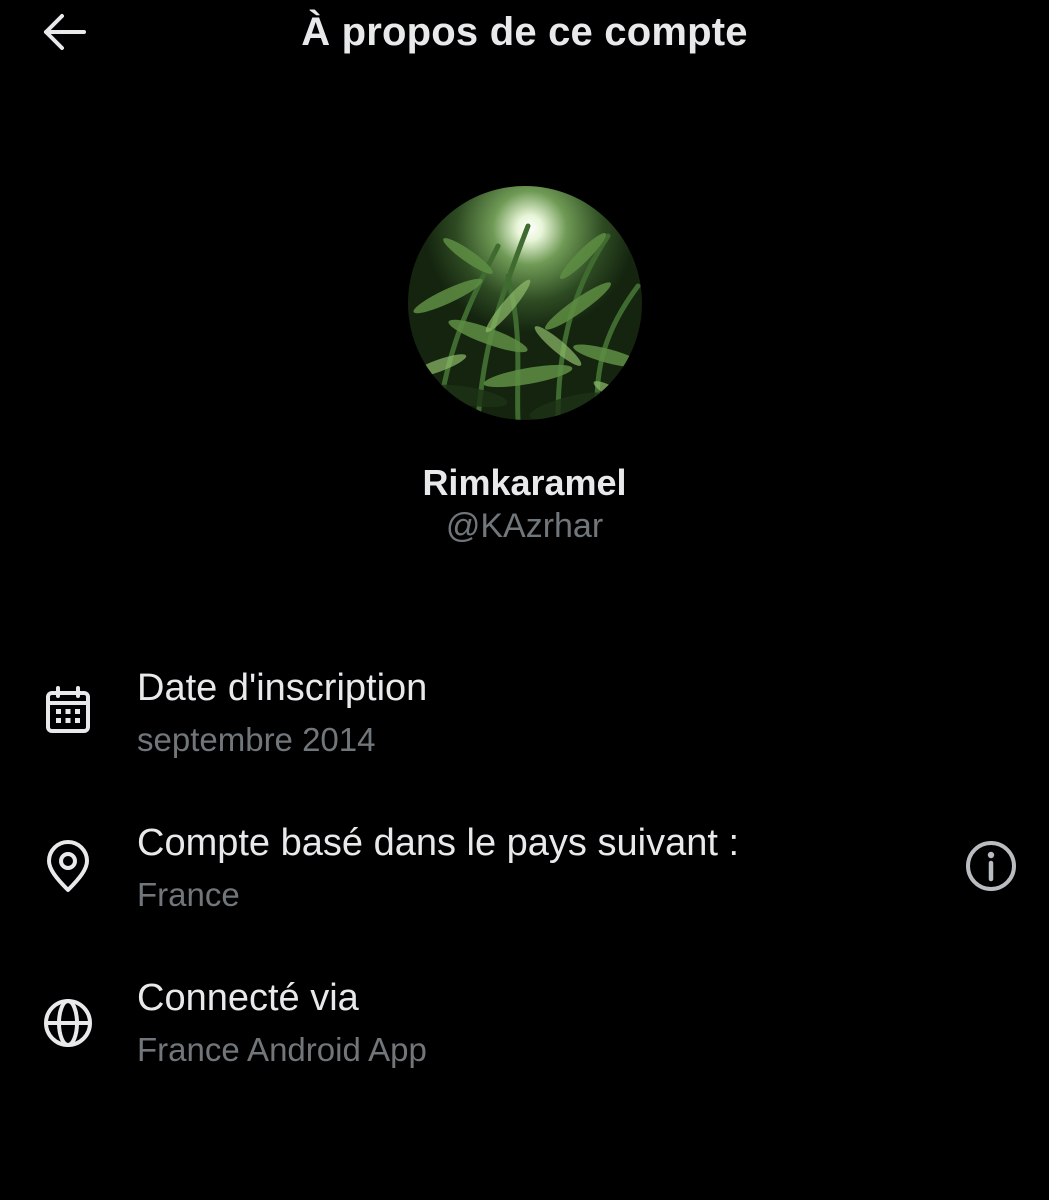 This screenshot has width=1049, height=1200. Describe the element at coordinates (524, 526) in the screenshot. I see `user-handle: @KAzrhar` at that location.